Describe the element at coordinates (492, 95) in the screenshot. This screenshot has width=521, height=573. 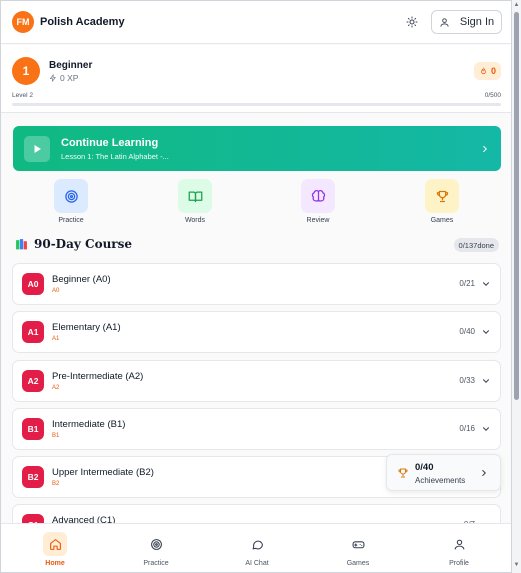
I see `level-progress-text: 0/500` at that location.